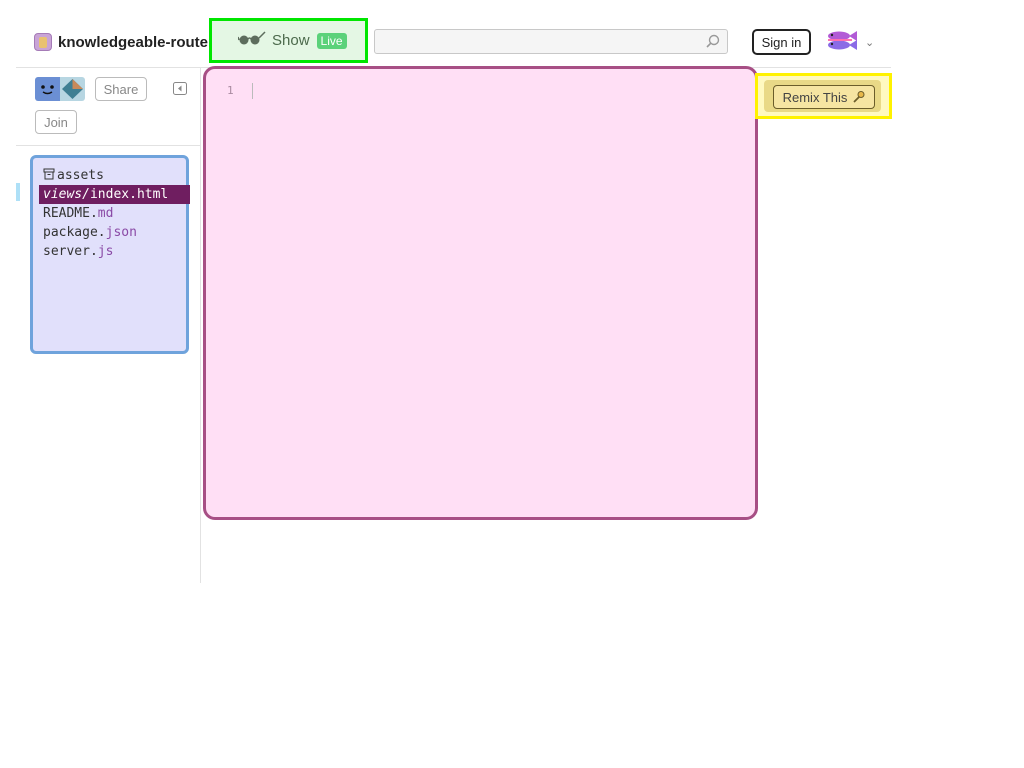 Image resolution: width=1024 pixels, height=768 pixels. I want to click on join-button: Join, so click(56, 122).